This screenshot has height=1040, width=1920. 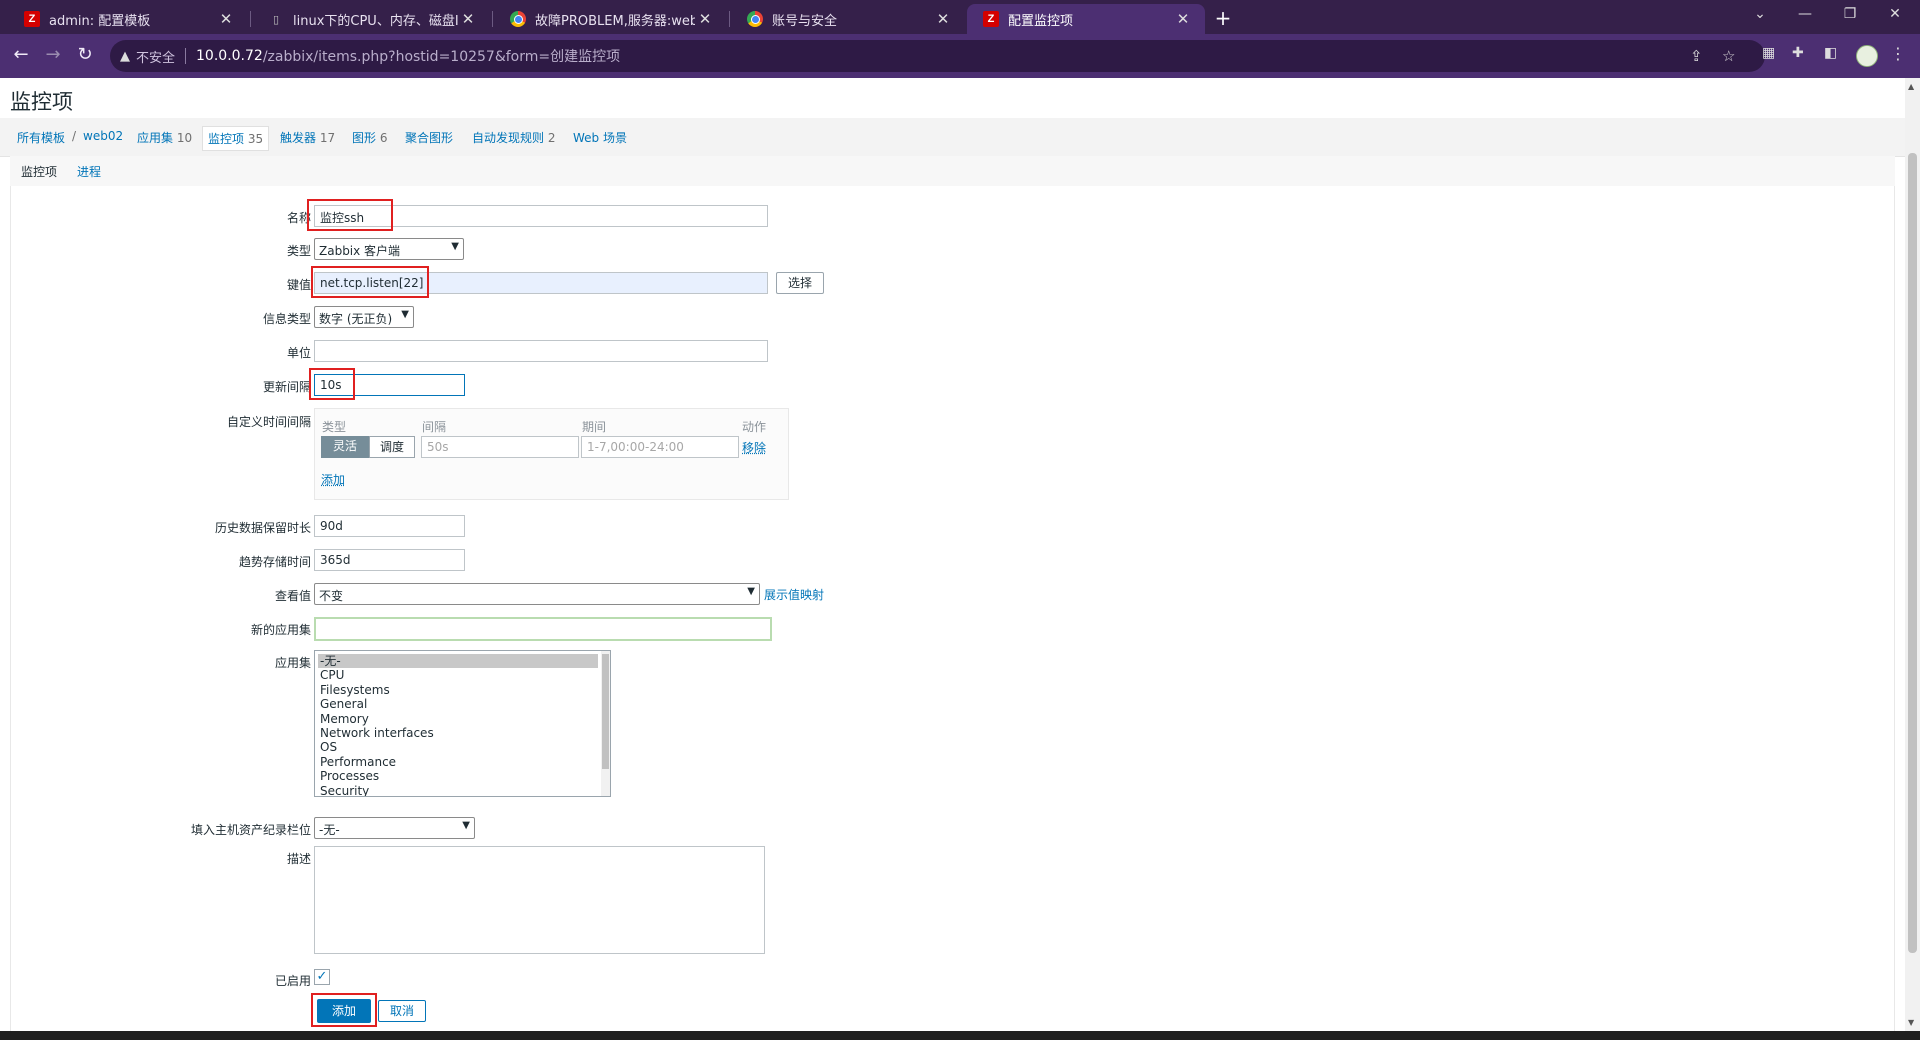 I want to click on share-icon: ⇪, so click(x=1696, y=56).